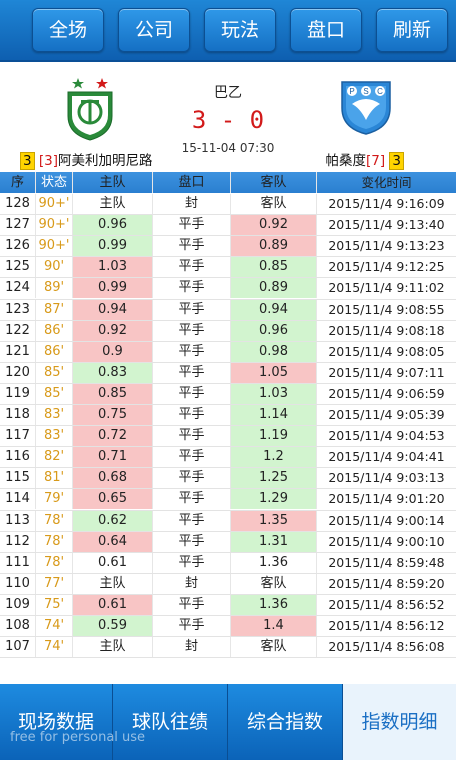  I want to click on cell-change-time: 2015/11/4 9:06:59, so click(386, 393).